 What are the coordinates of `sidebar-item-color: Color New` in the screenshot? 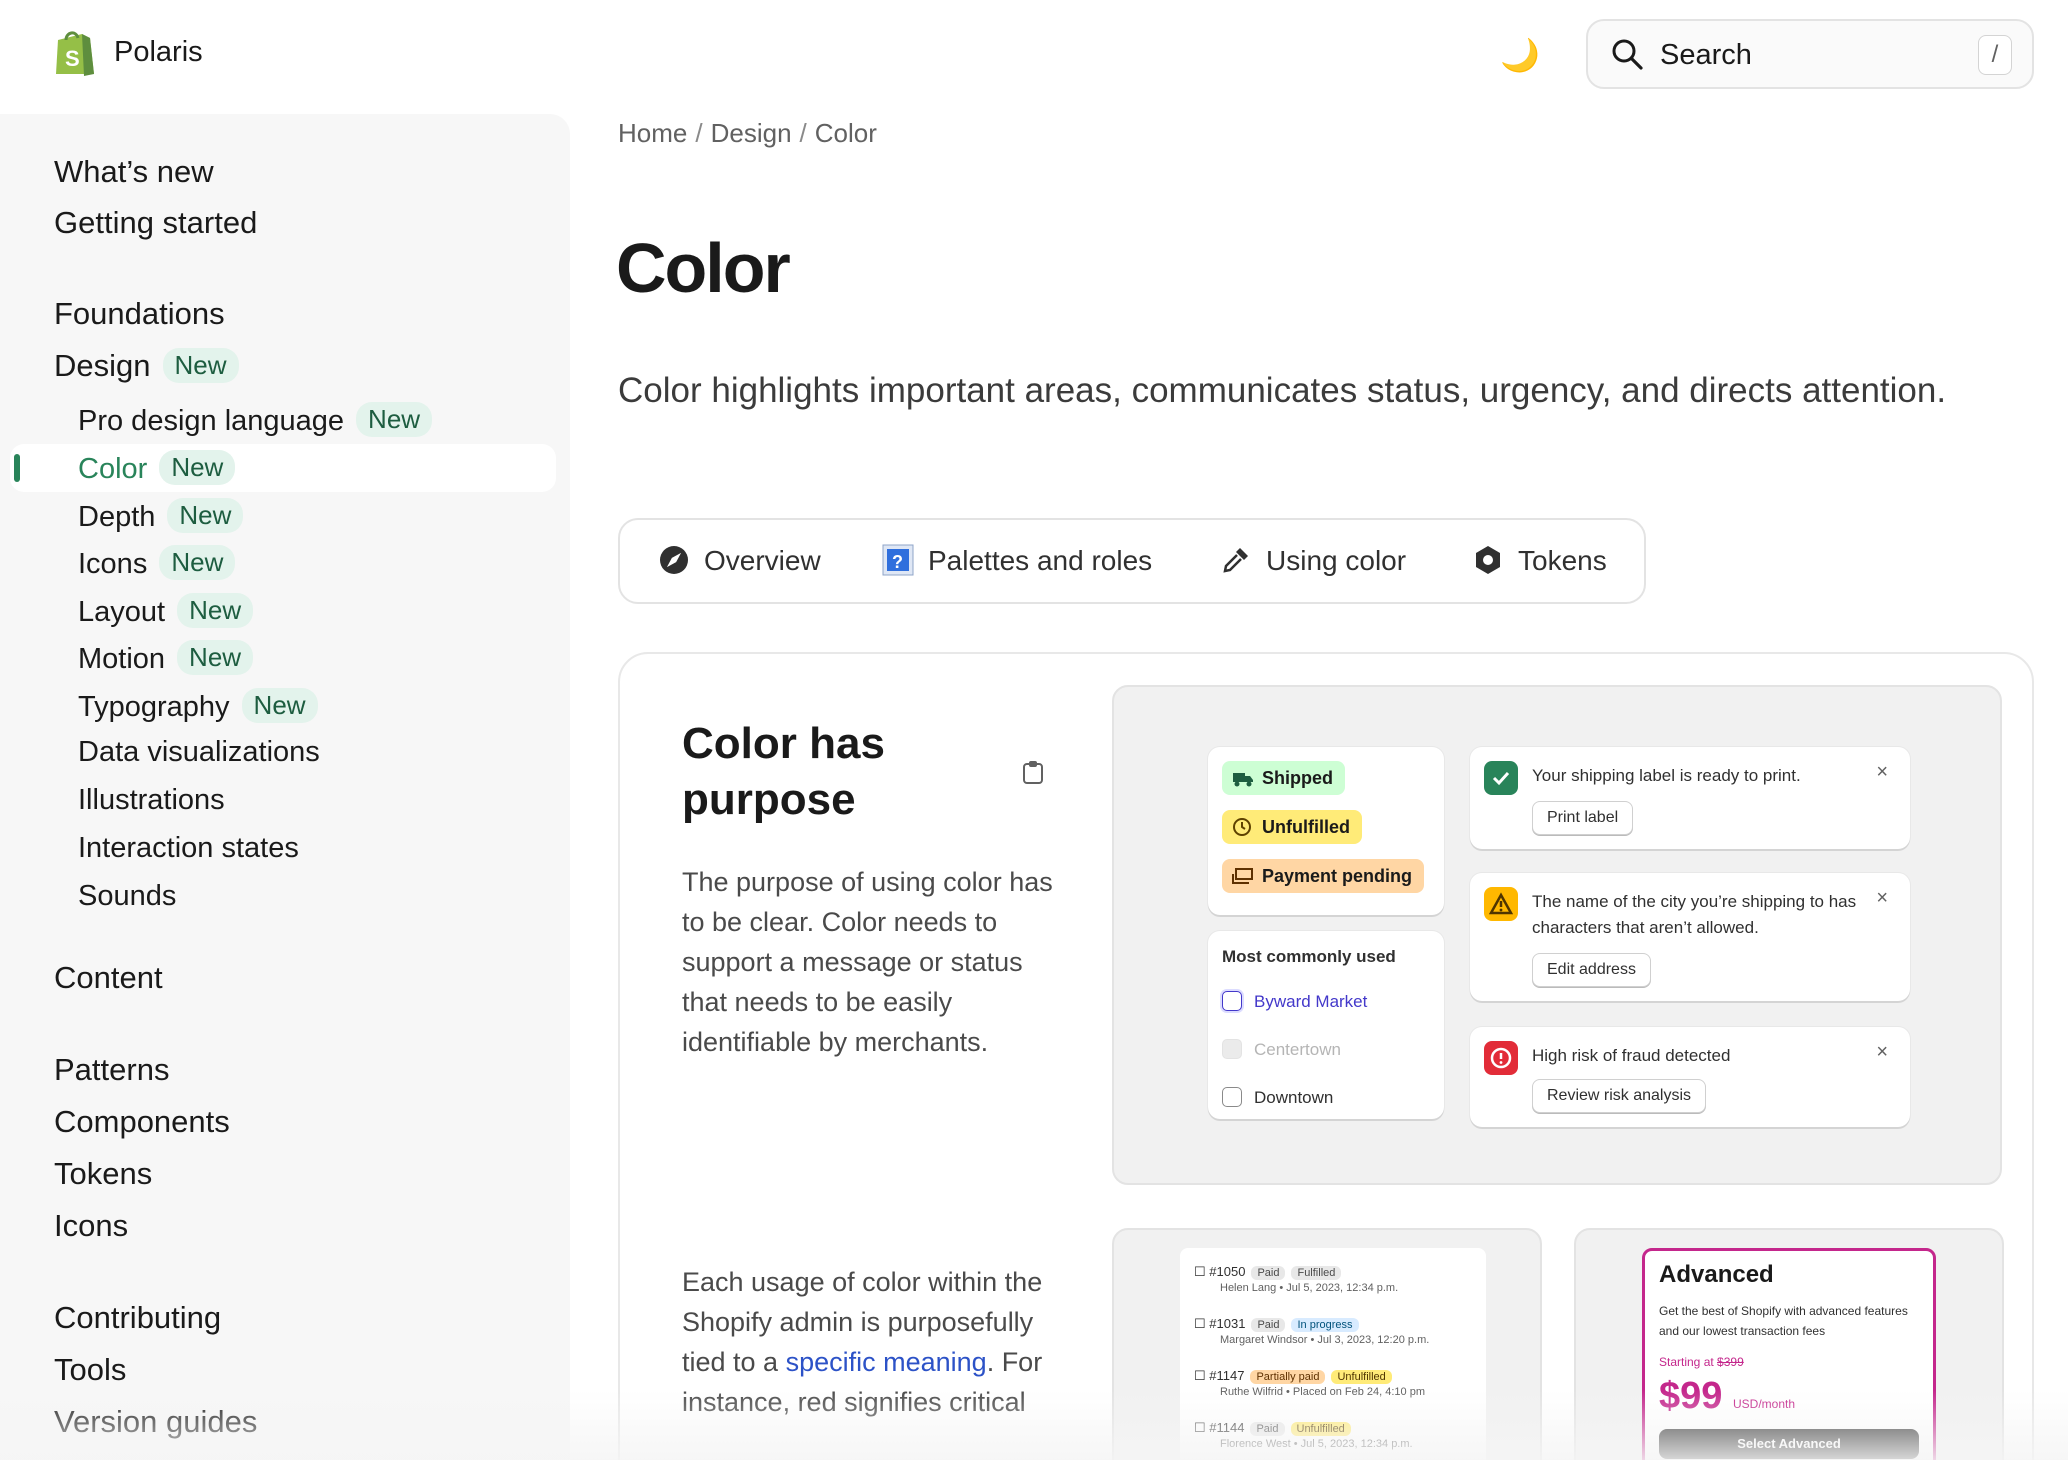 It's located at (157, 468).